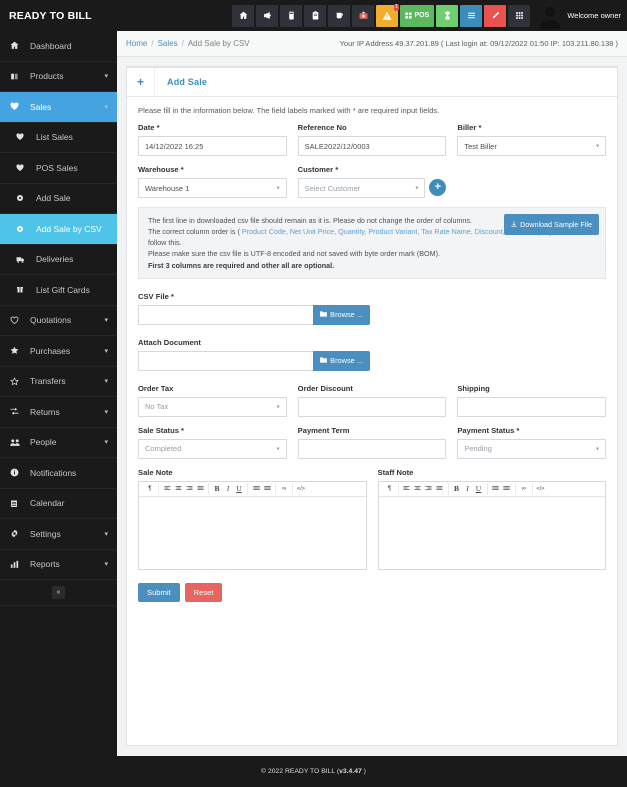 The height and width of the screenshot is (787, 627). I want to click on sidebar-item-deliveries: Deliveries, so click(58, 260).